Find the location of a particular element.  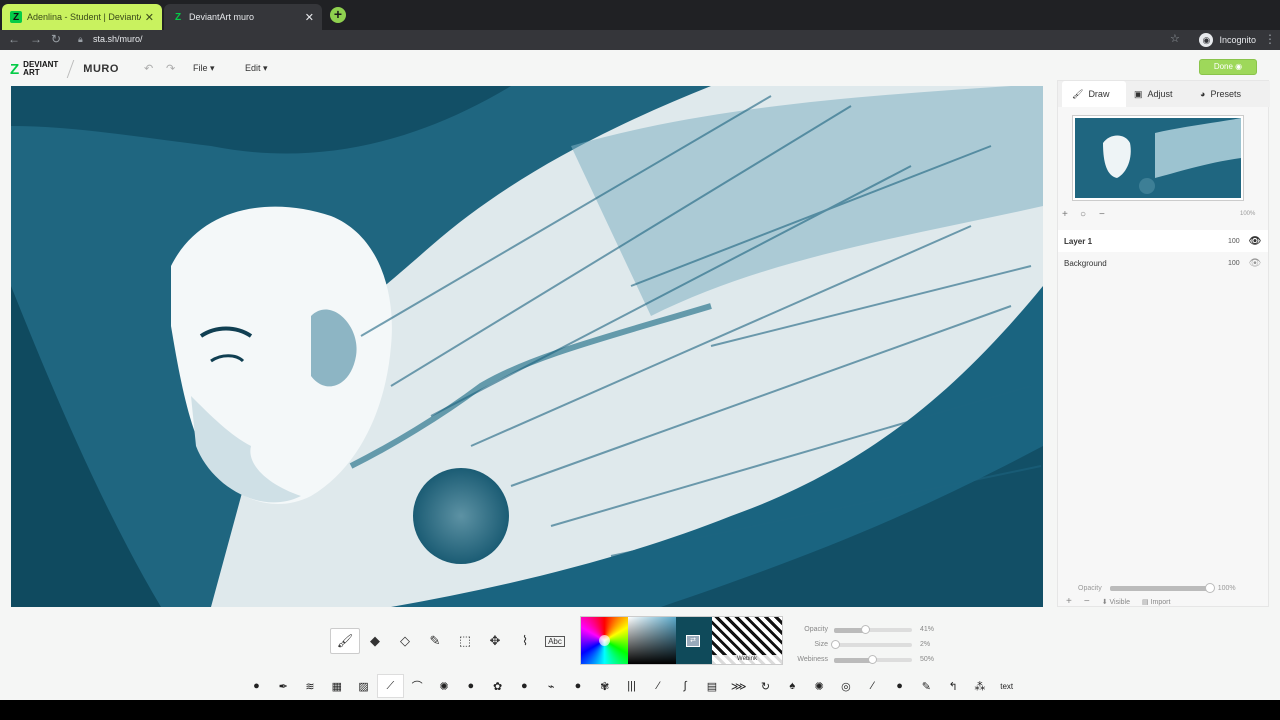

layer-item: Layer 1 100 👁︎ is located at coordinates (1163, 241).